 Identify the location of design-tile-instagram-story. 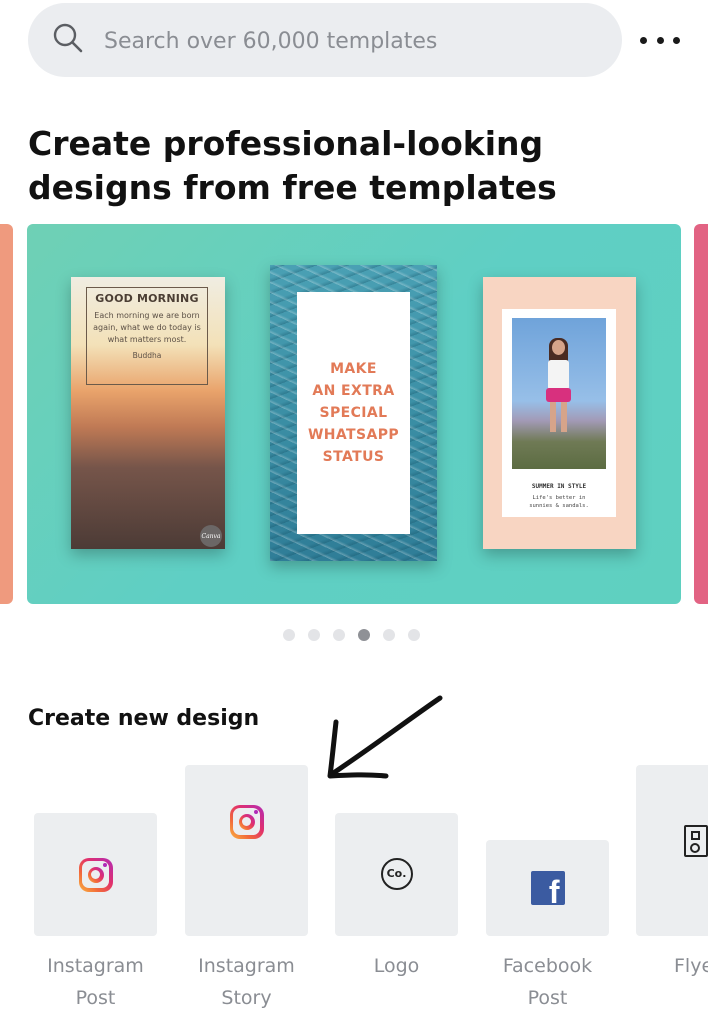
(246, 850).